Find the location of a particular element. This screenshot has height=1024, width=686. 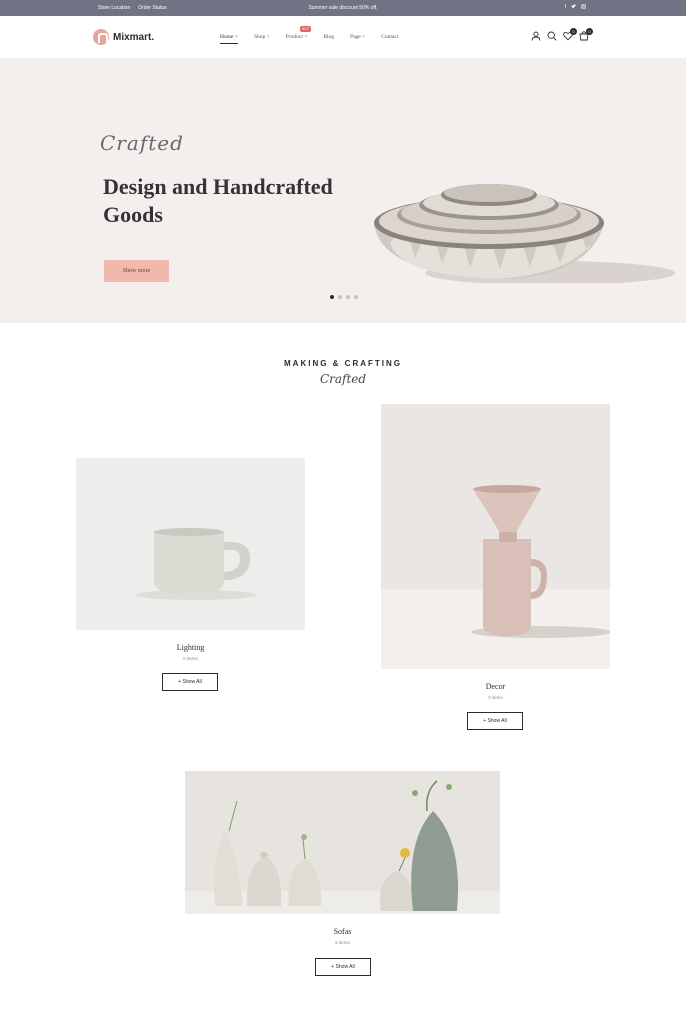

hero-script-text: Crafted is located at coordinates (142, 143).